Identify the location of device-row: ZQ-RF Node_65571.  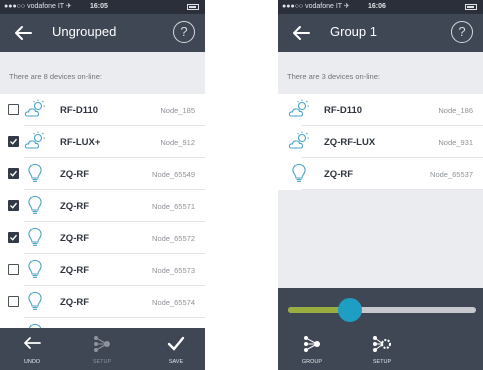
(102, 206).